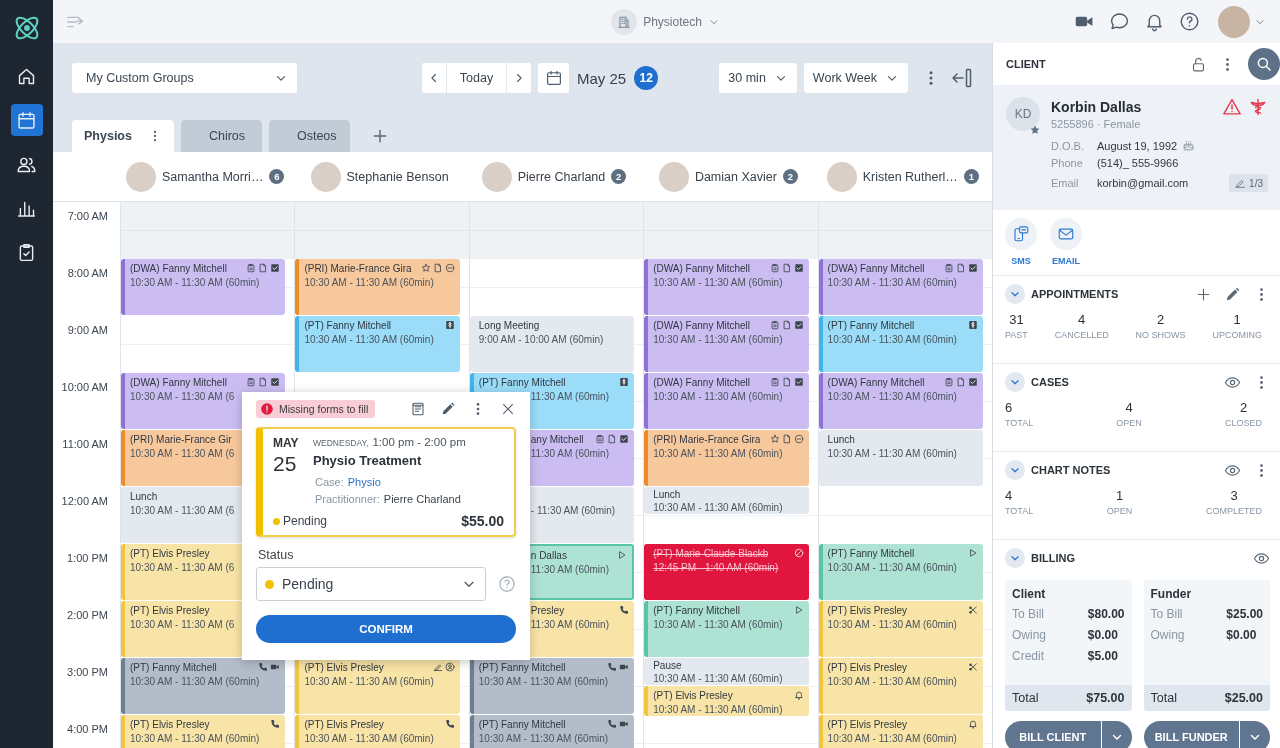 The height and width of the screenshot is (748, 1280). I want to click on event-title: (DWA) Fanny Mitchell, so click(702, 326).